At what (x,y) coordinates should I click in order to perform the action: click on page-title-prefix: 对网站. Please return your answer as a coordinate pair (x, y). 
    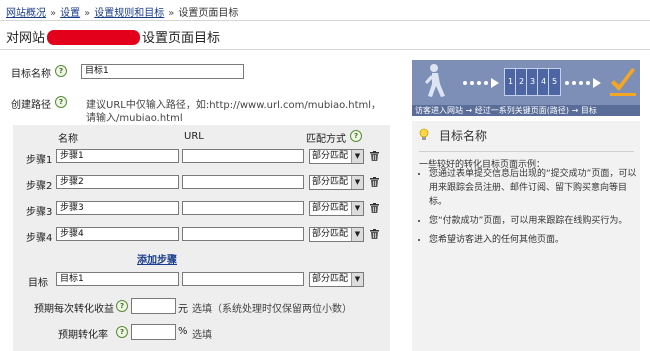
    Looking at the image, I should click on (26, 38).